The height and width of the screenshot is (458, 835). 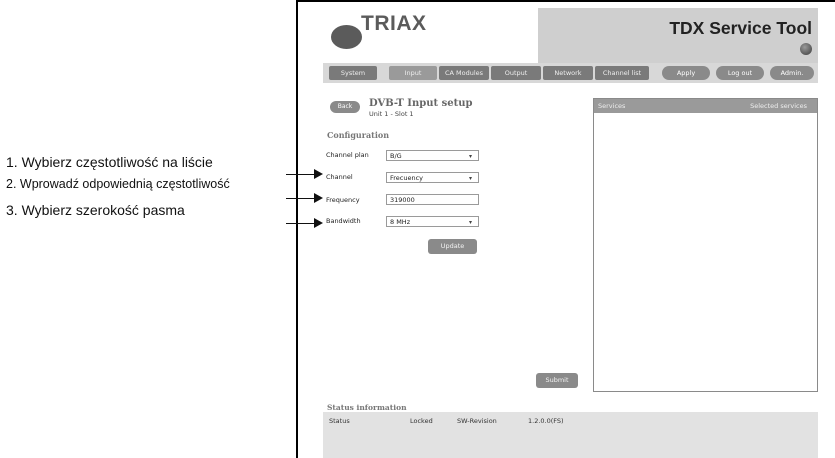 I want to click on section-title-configuration: Configuration, so click(x=358, y=135).